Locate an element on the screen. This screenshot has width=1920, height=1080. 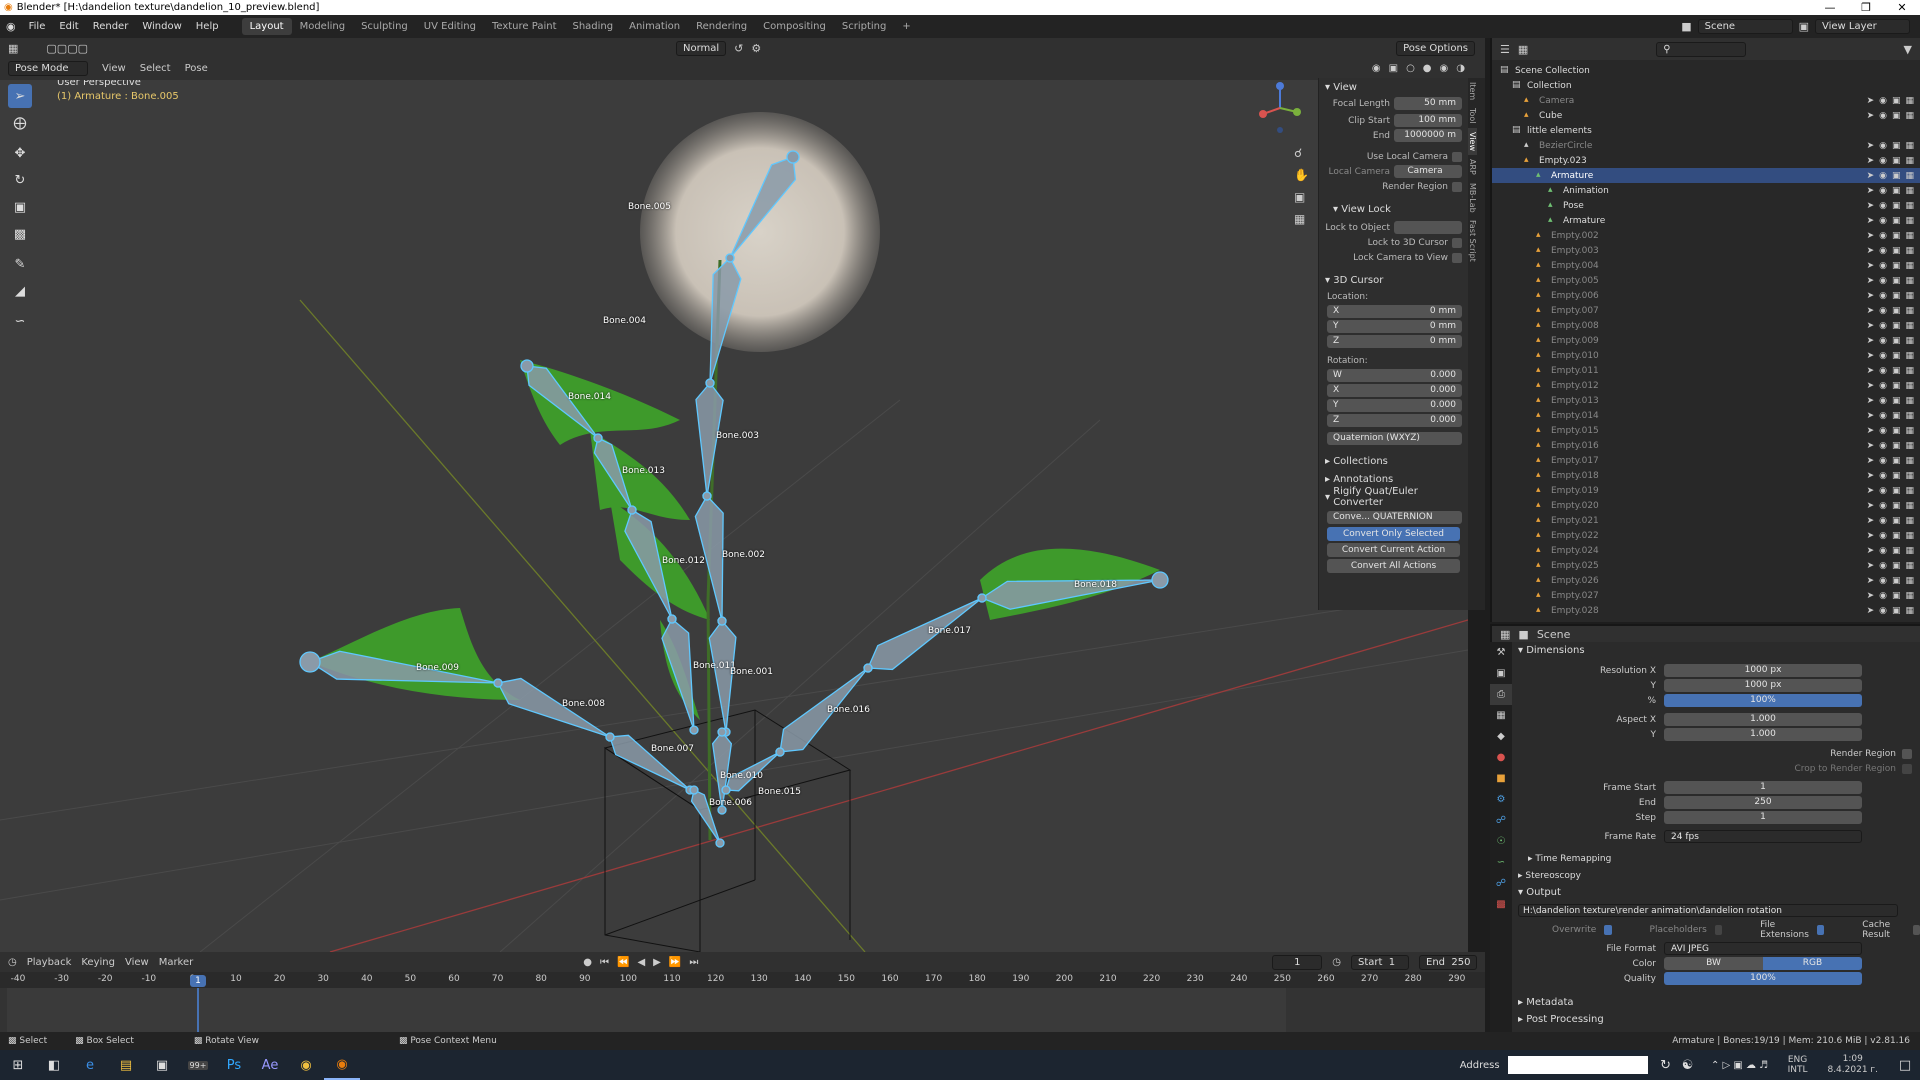
tab-compositing: Compositing is located at coordinates (794, 26).